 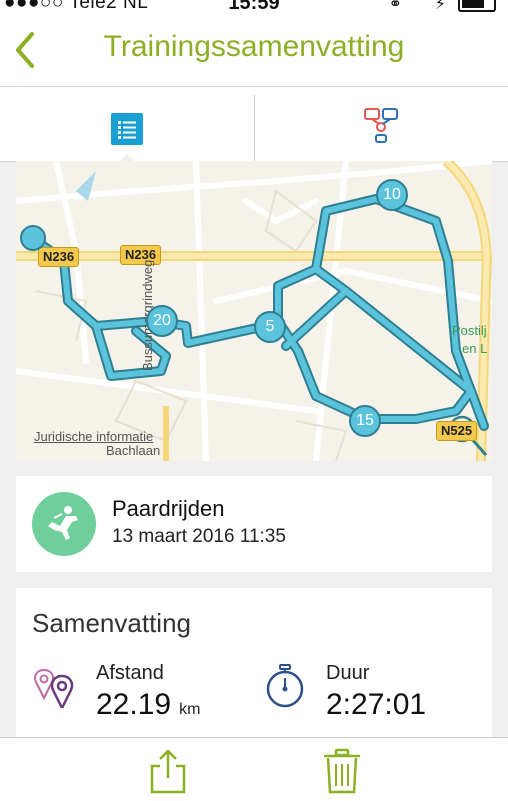 I want to click on status-time: 15:59, so click(x=254, y=7).